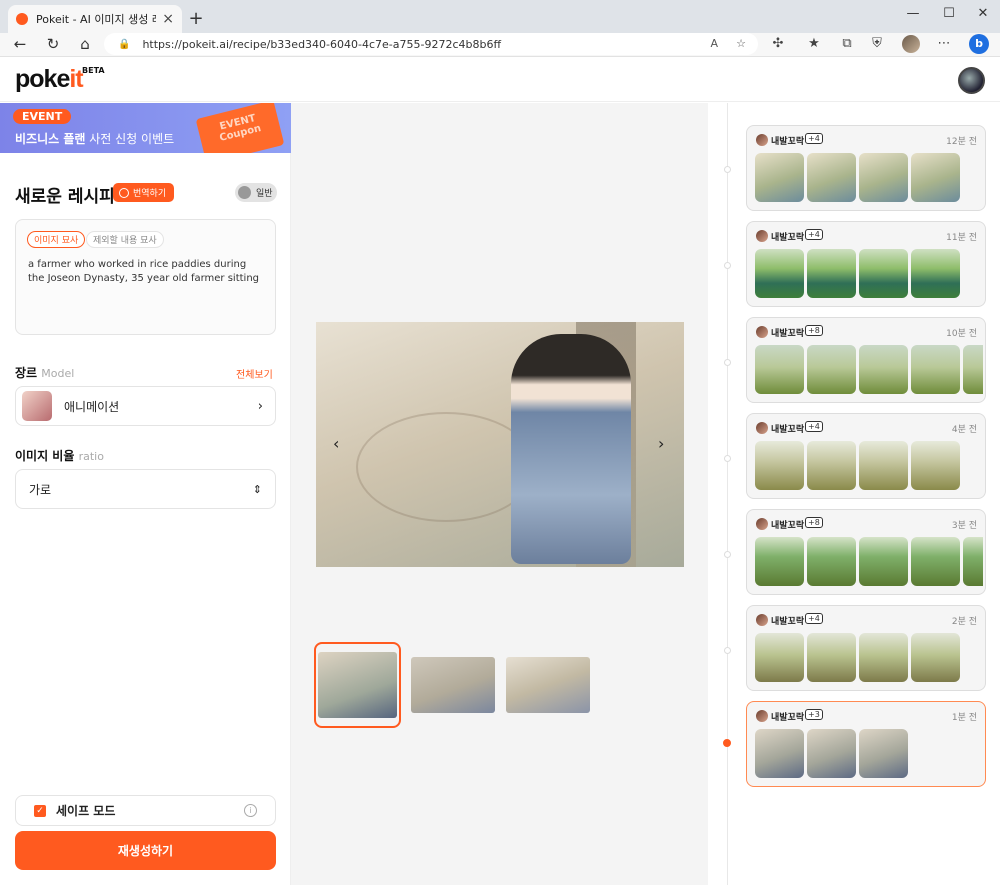  Describe the element at coordinates (961, 142) in the screenshot. I see `history-time: 12분 전` at that location.